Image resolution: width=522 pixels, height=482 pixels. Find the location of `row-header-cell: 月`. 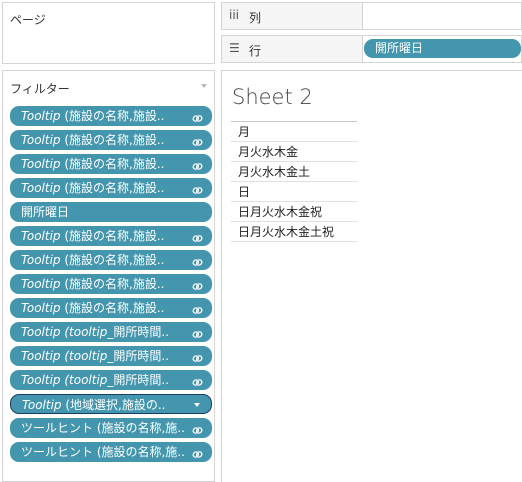

row-header-cell: 月 is located at coordinates (294, 132).